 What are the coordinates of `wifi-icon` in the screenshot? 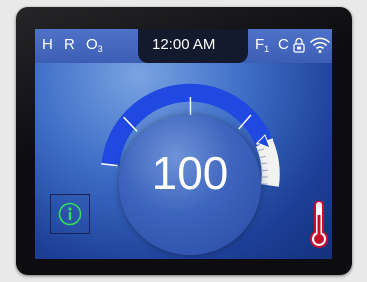 It's located at (320, 45).